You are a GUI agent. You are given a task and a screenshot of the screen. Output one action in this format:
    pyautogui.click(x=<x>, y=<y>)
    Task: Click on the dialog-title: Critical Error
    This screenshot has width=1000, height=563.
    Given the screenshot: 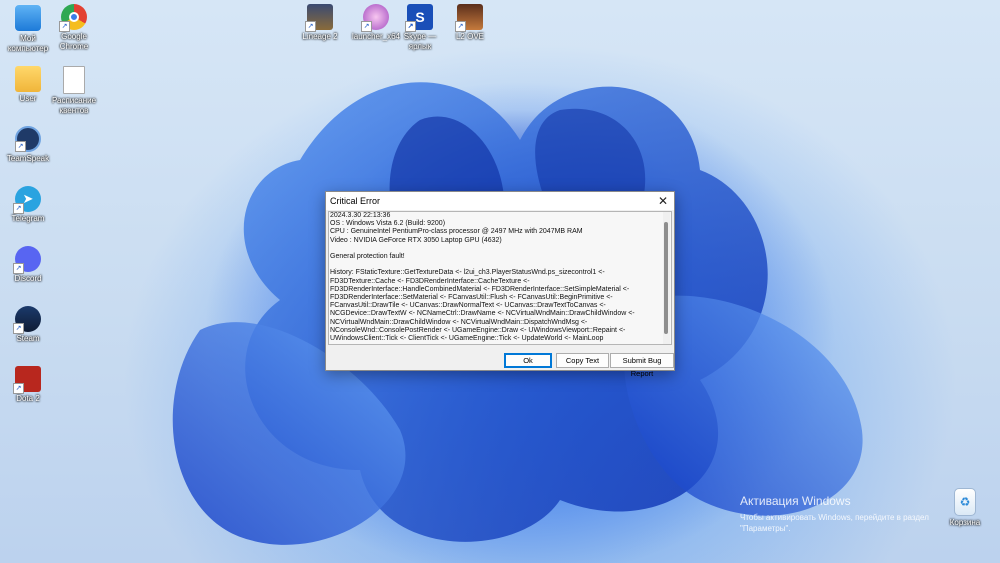 What is the action you would take?
    pyautogui.click(x=355, y=201)
    